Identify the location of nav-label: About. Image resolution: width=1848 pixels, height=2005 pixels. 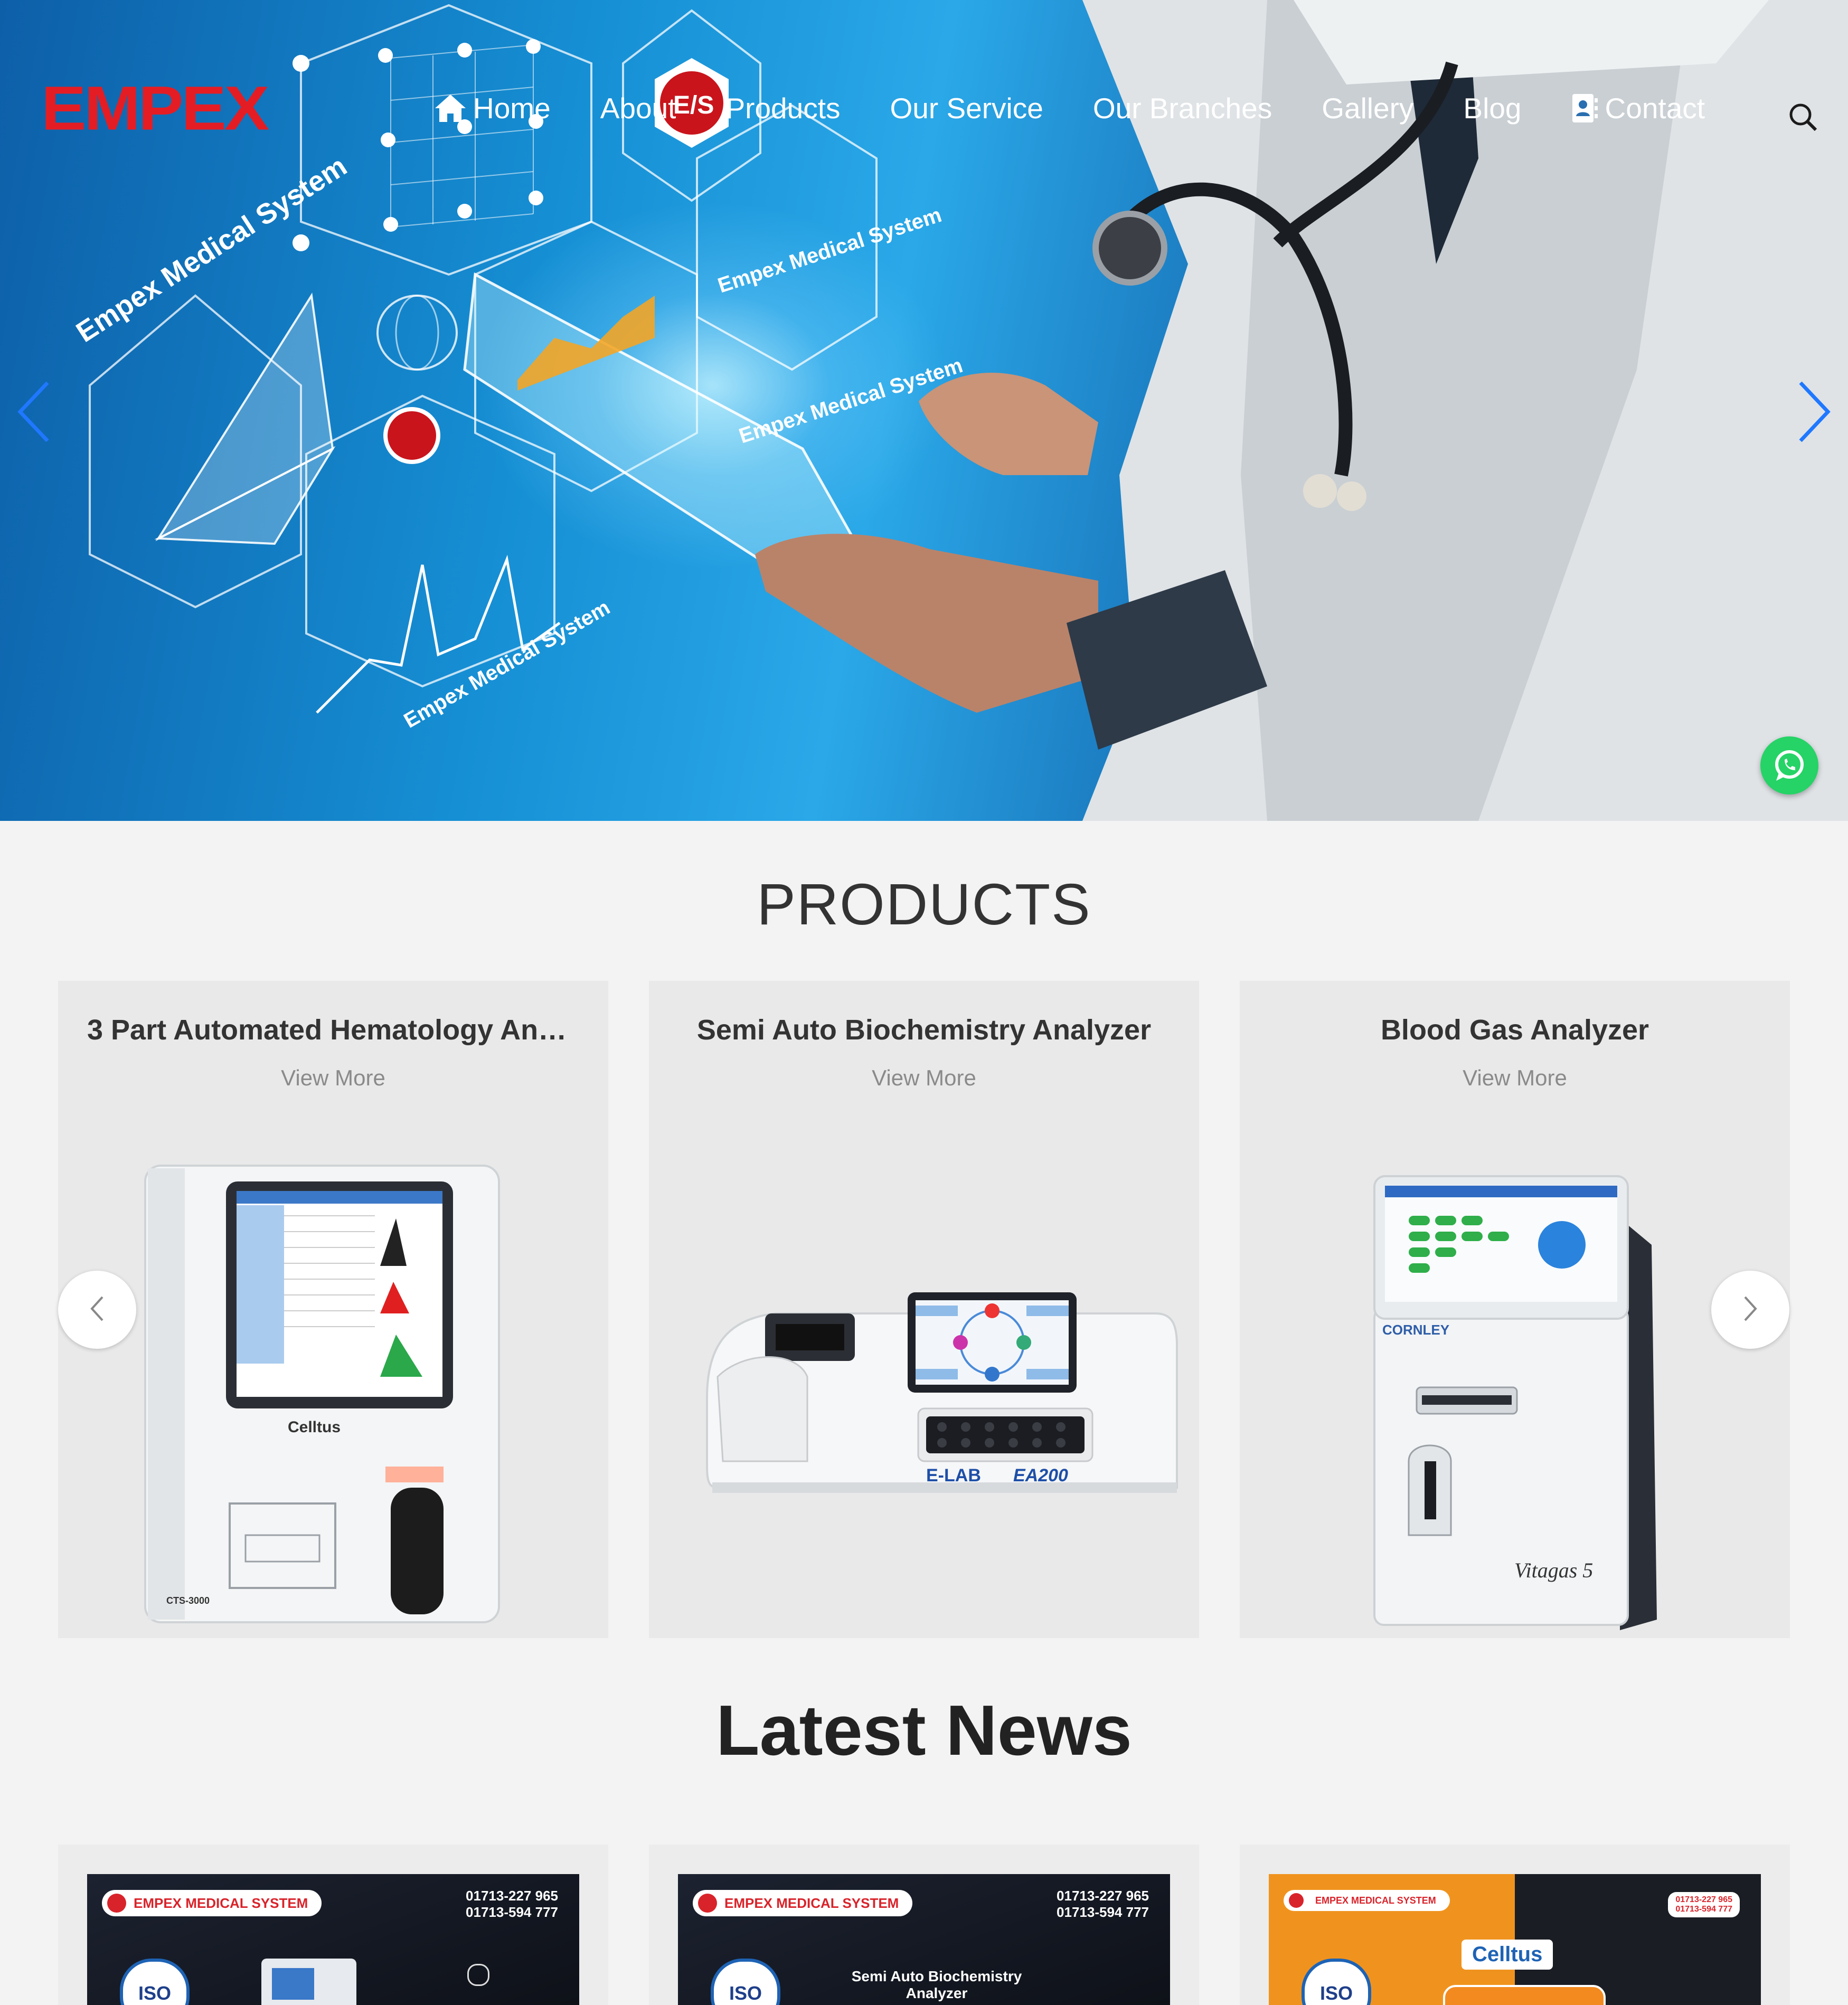
(638, 108).